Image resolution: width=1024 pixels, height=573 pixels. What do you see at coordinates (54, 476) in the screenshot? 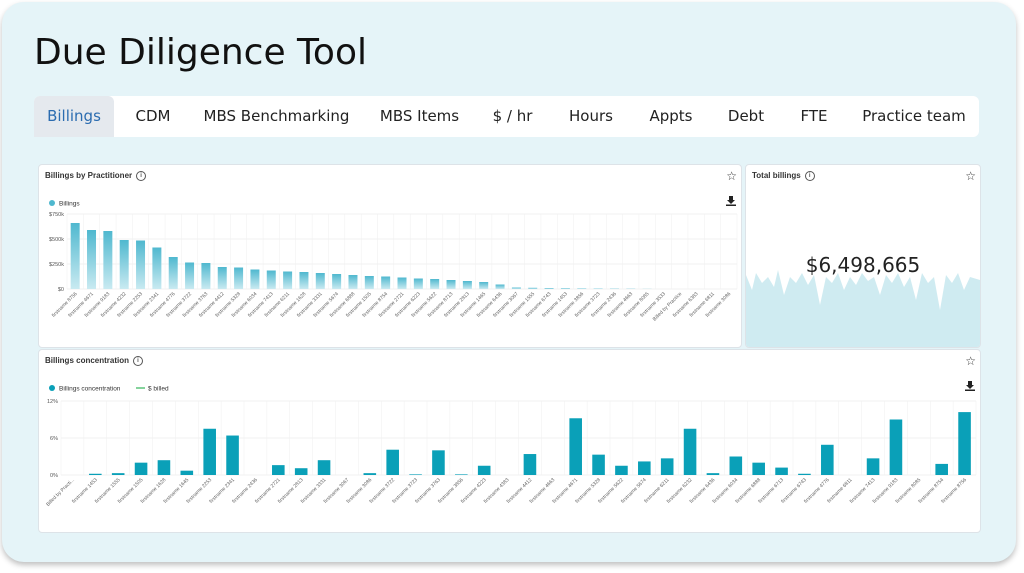
I see `y-tick-label: 0%` at bounding box center [54, 476].